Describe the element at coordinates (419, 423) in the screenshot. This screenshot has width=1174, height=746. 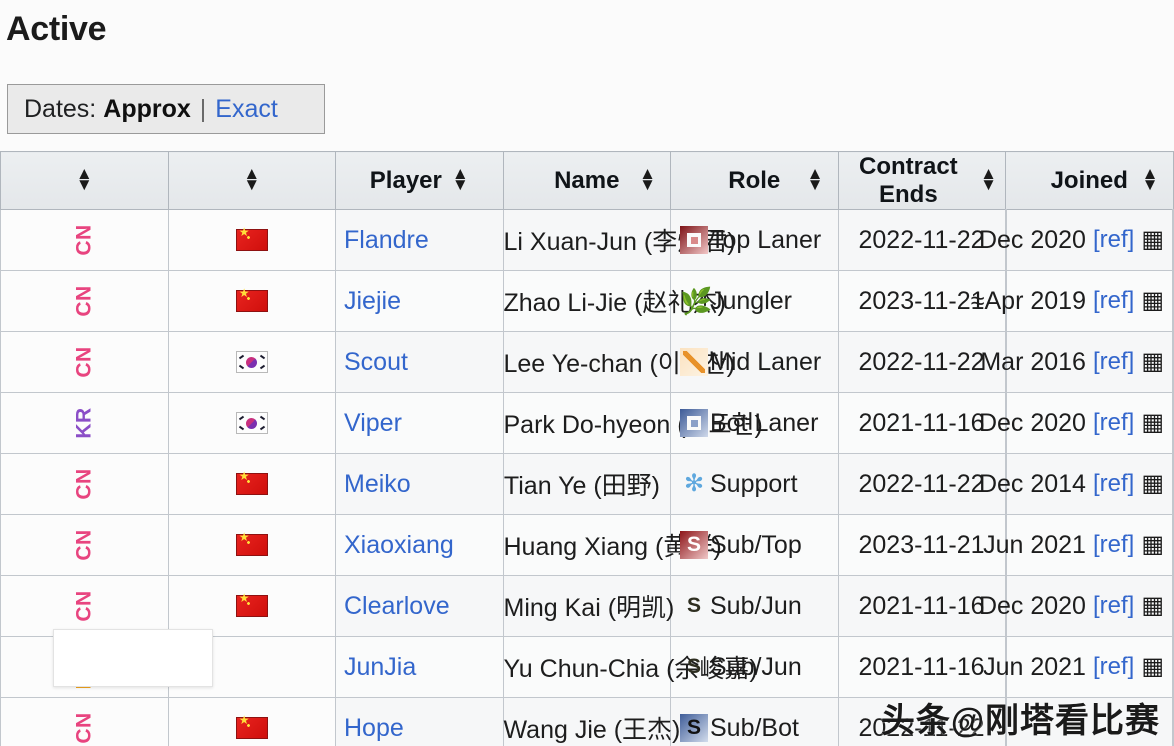
I see `row-player-cell: Viper` at that location.